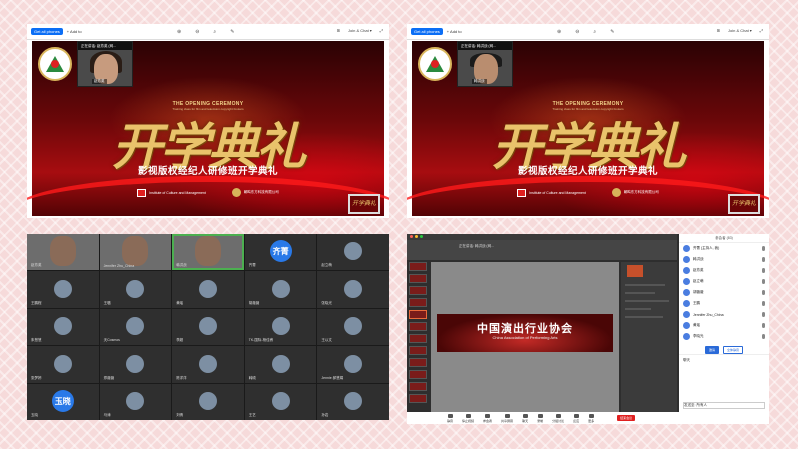  What do you see at coordinates (540, 418) in the screenshot?
I see `control-button: 录制` at bounding box center [540, 418].